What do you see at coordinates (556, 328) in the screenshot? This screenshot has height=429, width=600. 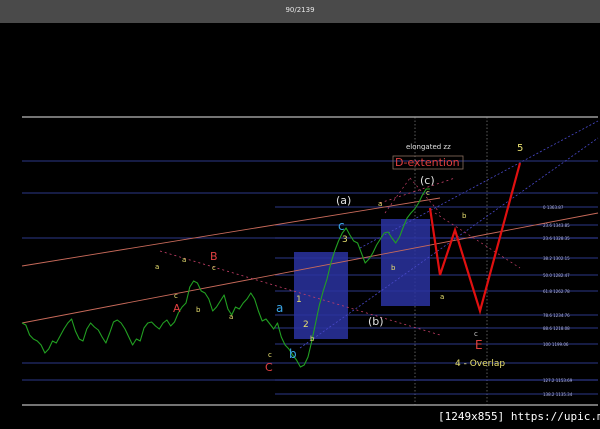 I see `fib-label: 88.6 1218.08` at bounding box center [556, 328].